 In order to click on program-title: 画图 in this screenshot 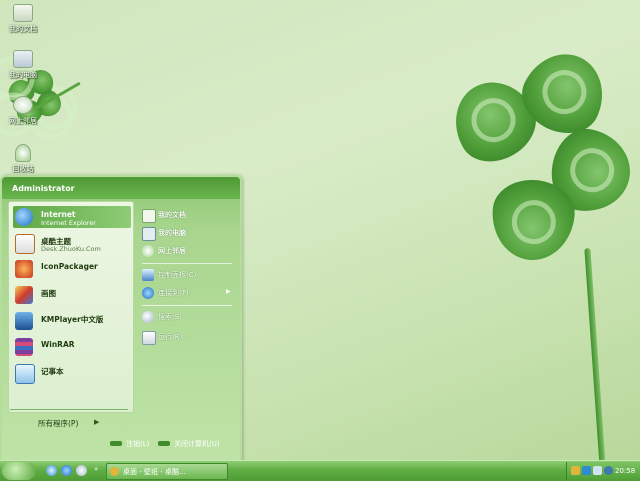, I will do `click(48, 293)`.